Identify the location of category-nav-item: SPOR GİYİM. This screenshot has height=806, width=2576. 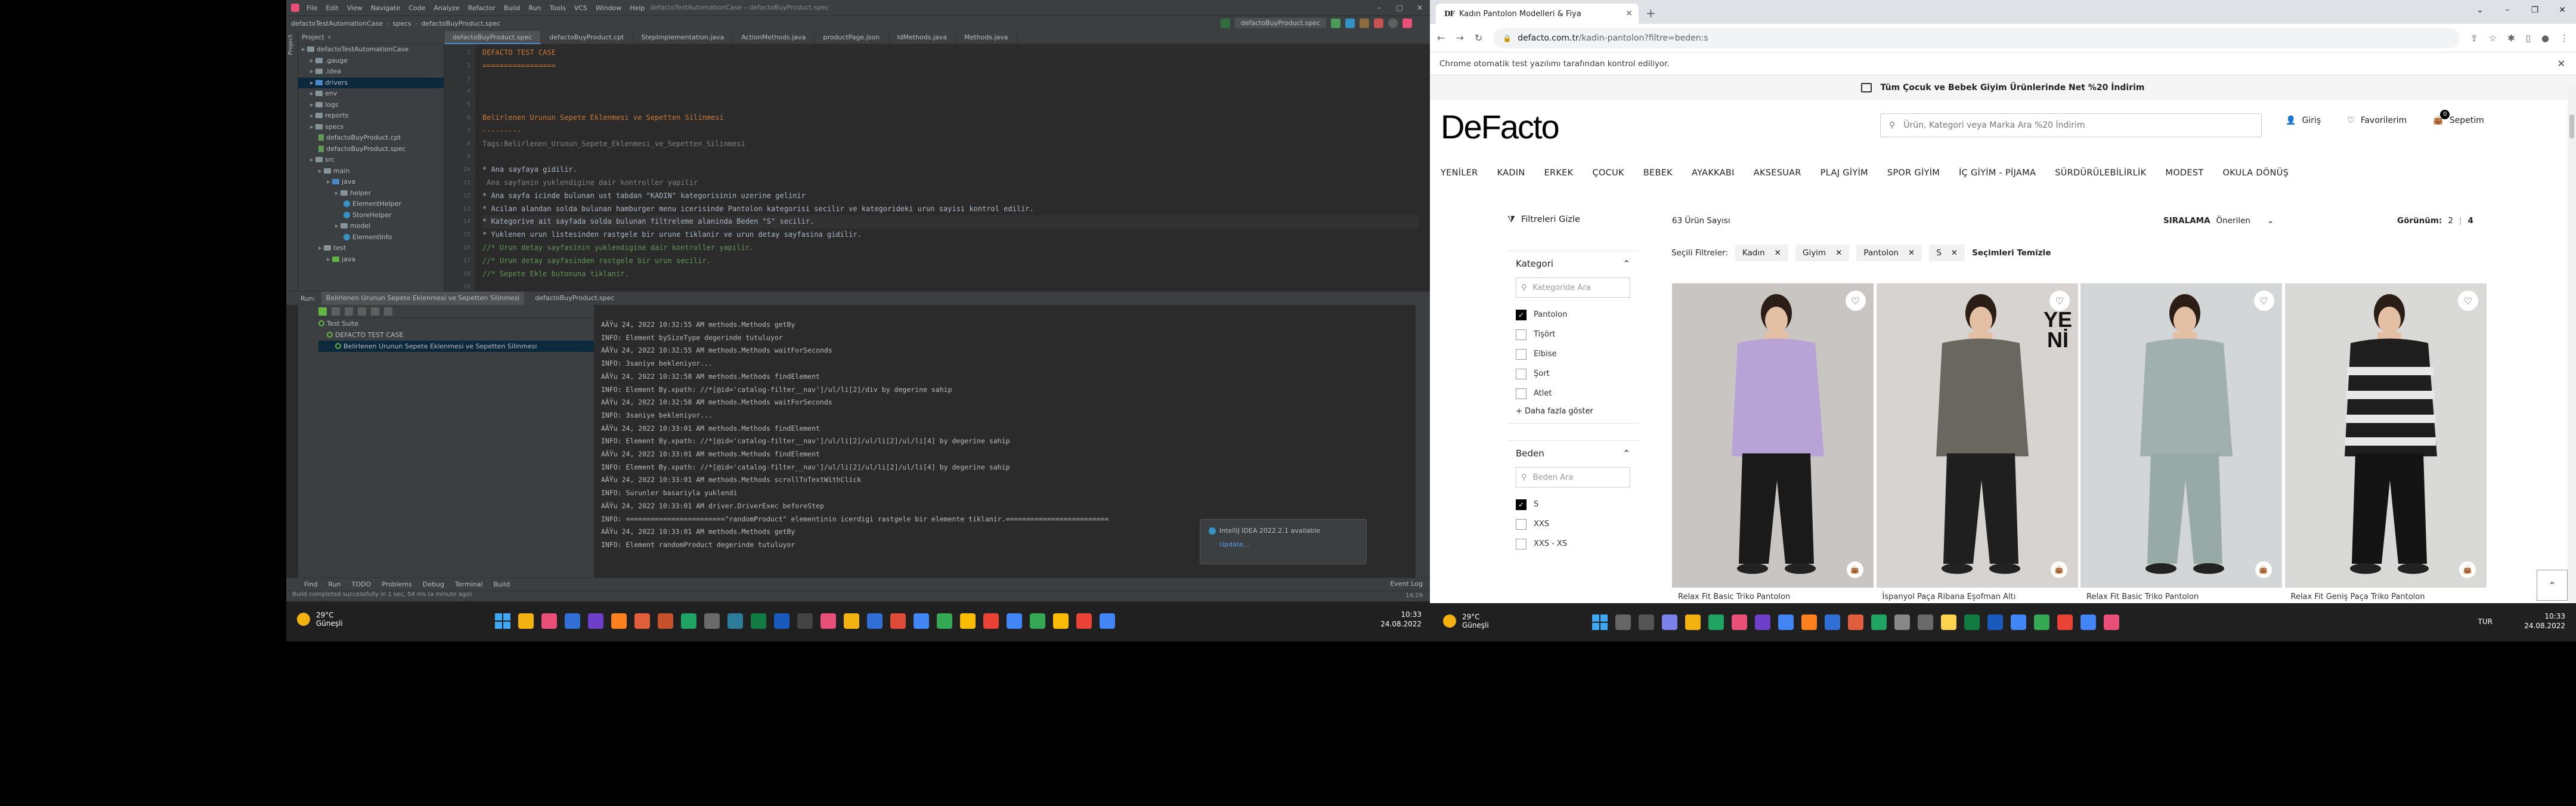
(1914, 173).